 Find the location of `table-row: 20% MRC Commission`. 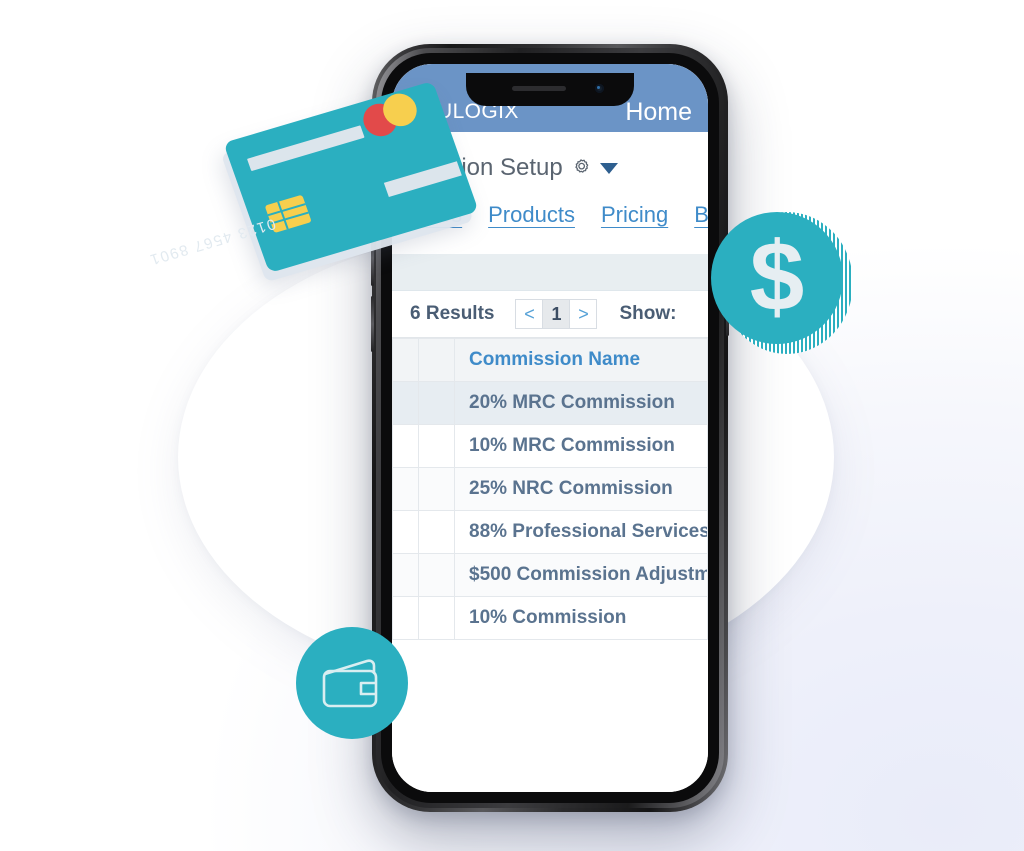

table-row: 20% MRC Commission is located at coordinates (550, 403).